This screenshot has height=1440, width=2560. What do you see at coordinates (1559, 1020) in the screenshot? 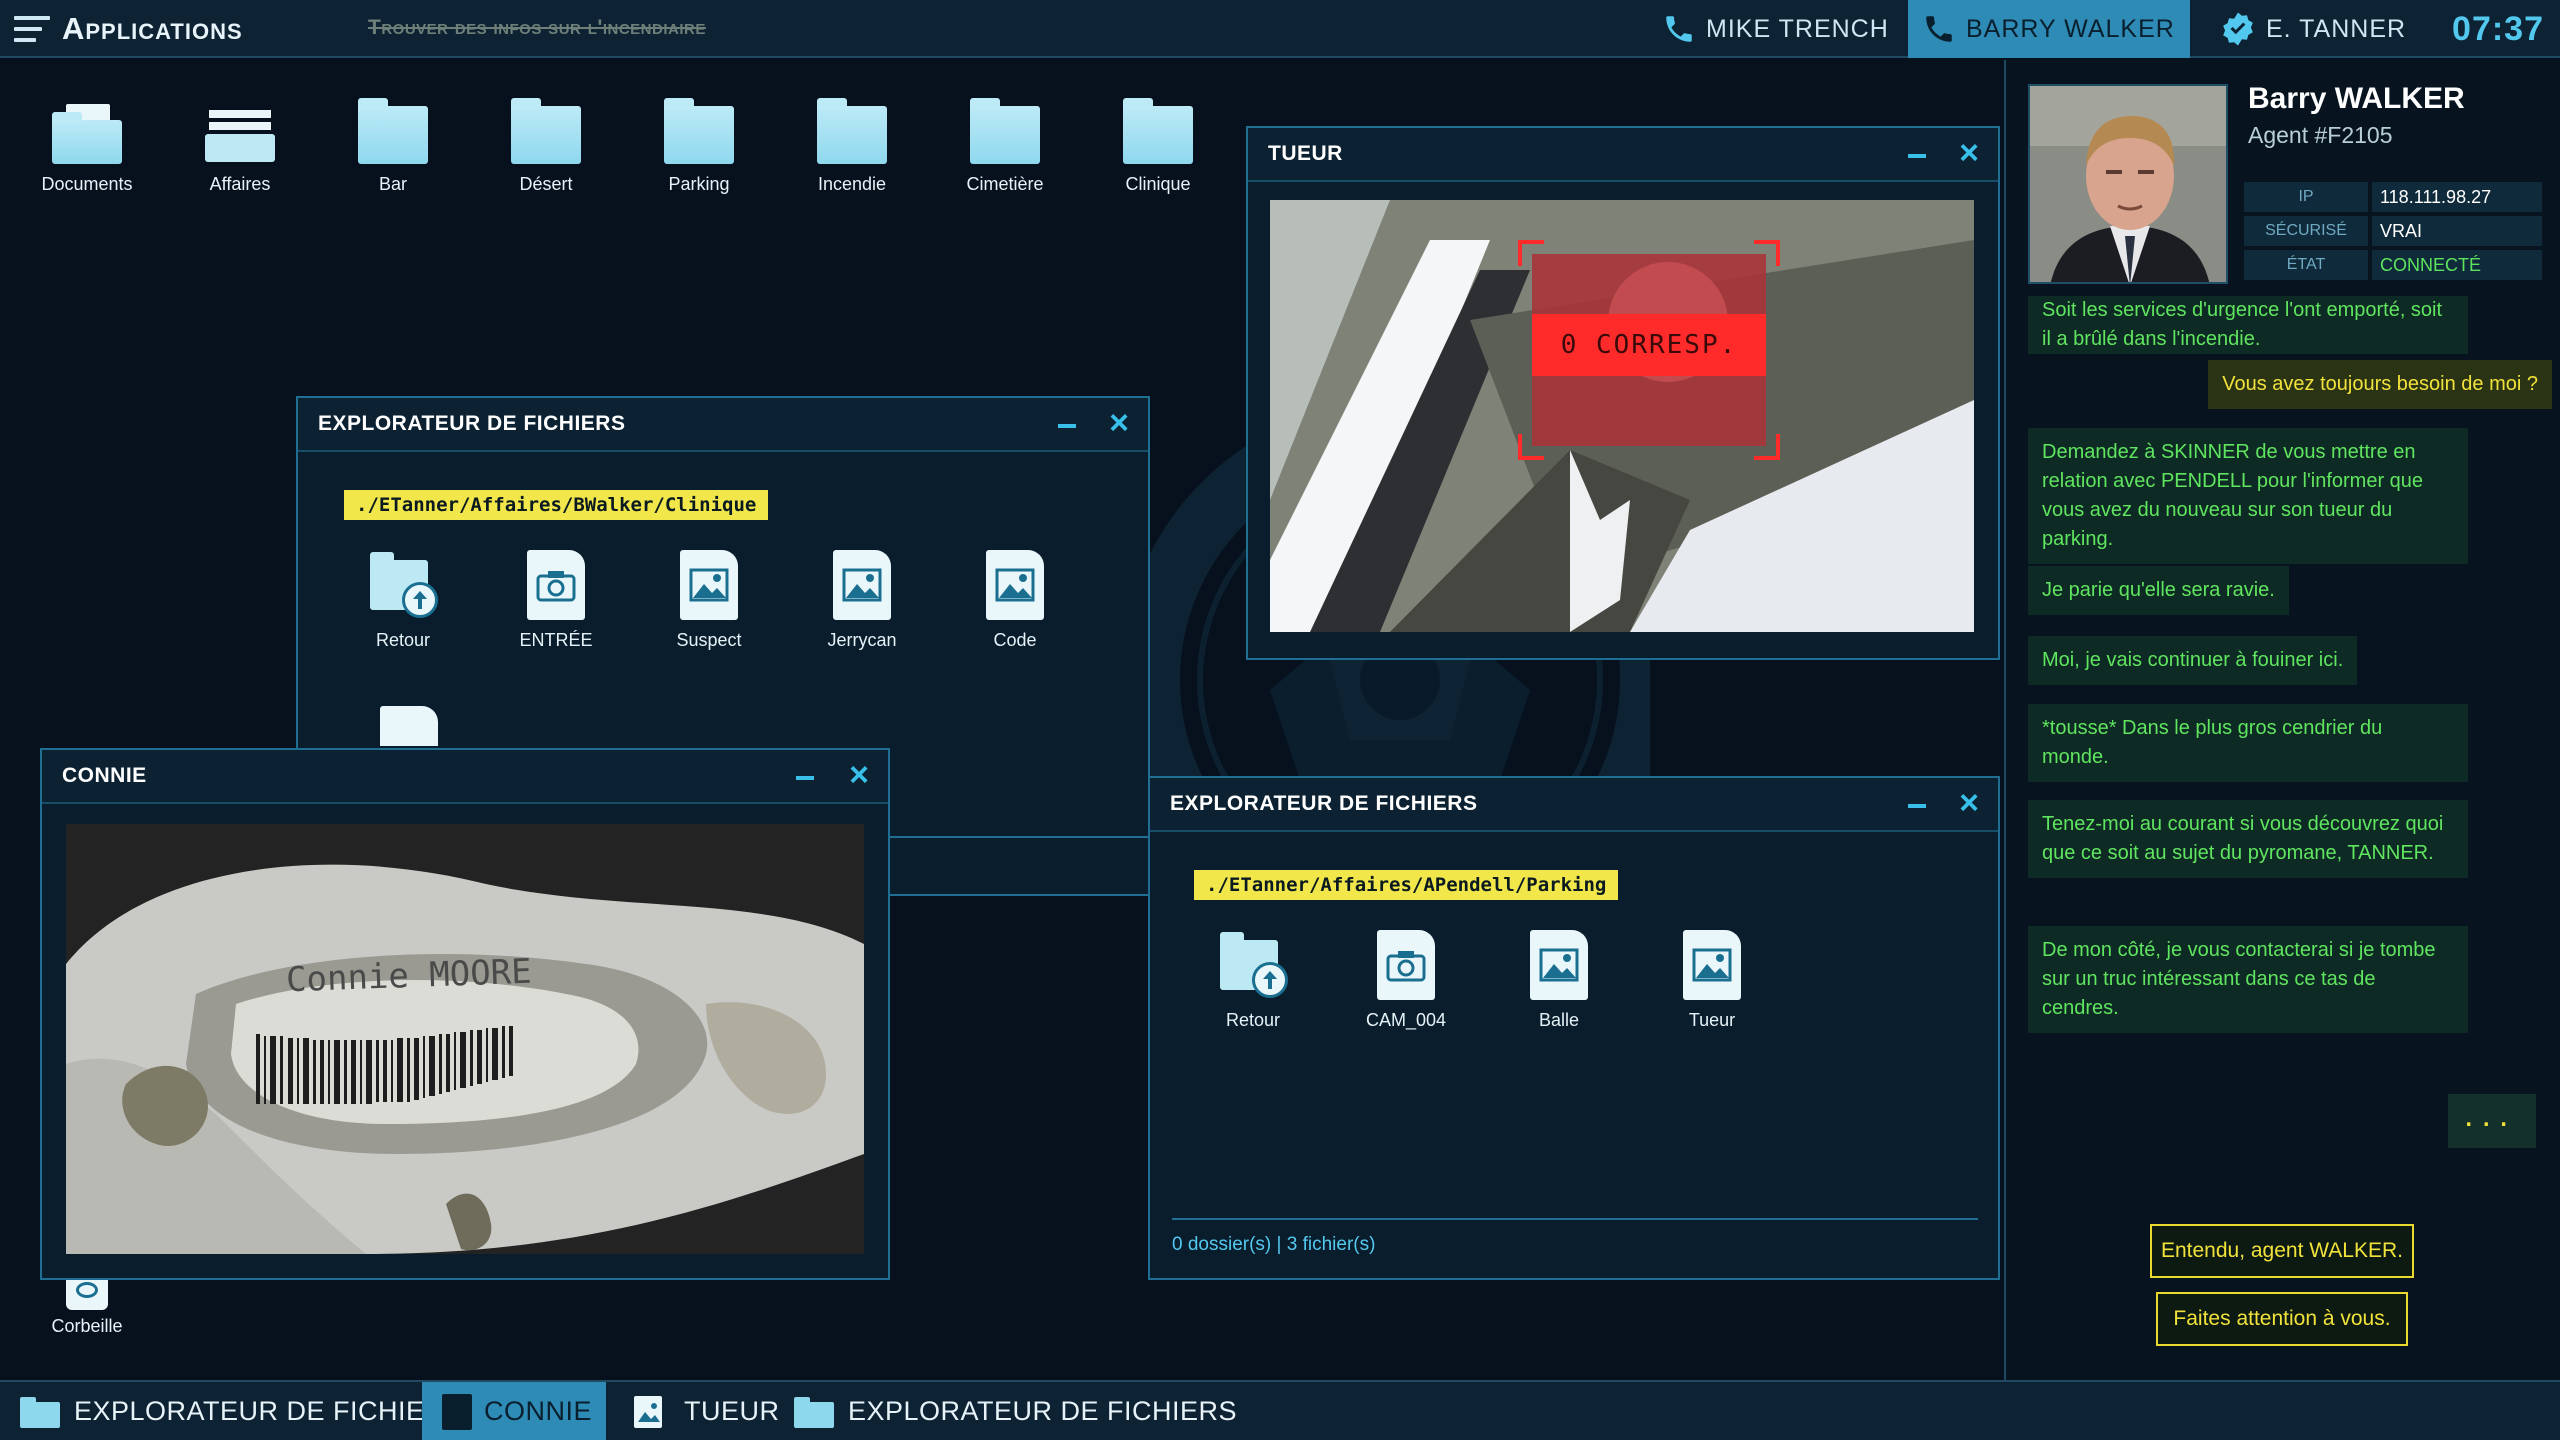
I see `file-label: Balle` at bounding box center [1559, 1020].